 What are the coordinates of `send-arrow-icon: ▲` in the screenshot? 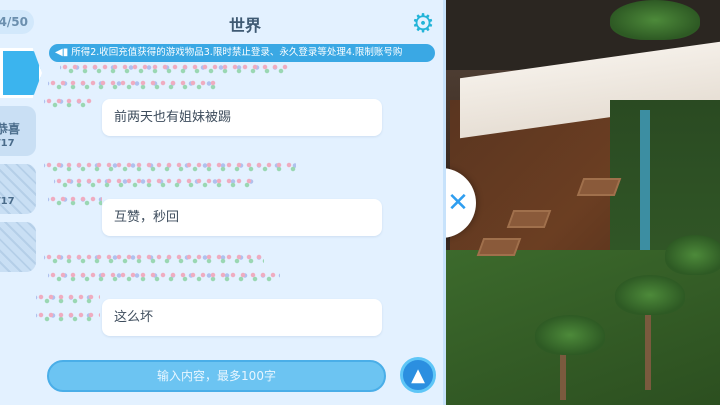 It's located at (418, 375).